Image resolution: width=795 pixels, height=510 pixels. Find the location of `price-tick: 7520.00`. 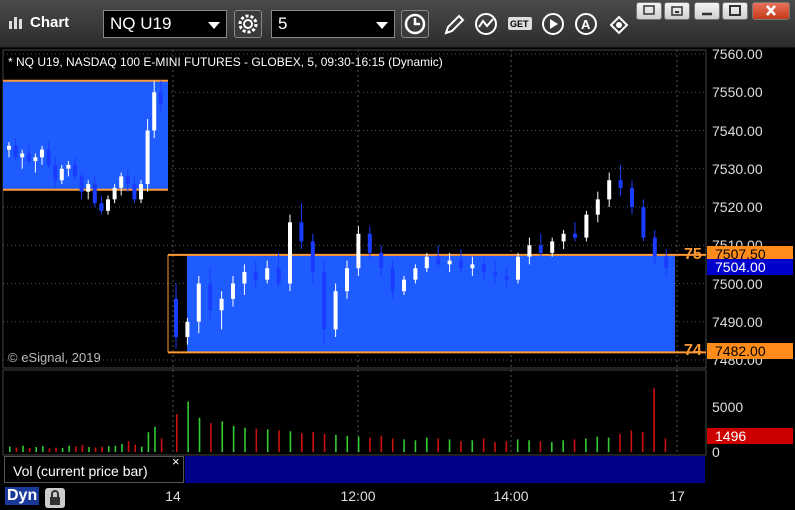

price-tick: 7520.00 is located at coordinates (737, 207).